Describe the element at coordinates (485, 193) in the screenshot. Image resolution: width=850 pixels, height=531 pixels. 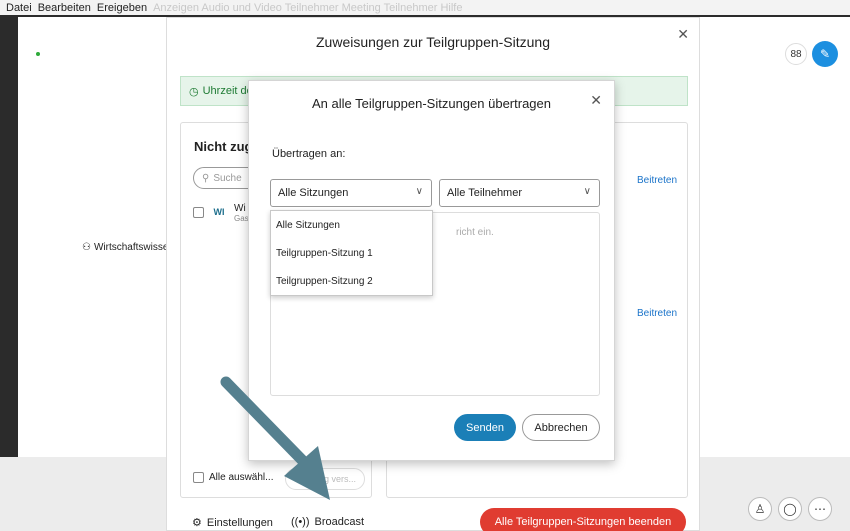
I see `participants-select-value: Alle Teilnehmer` at that location.